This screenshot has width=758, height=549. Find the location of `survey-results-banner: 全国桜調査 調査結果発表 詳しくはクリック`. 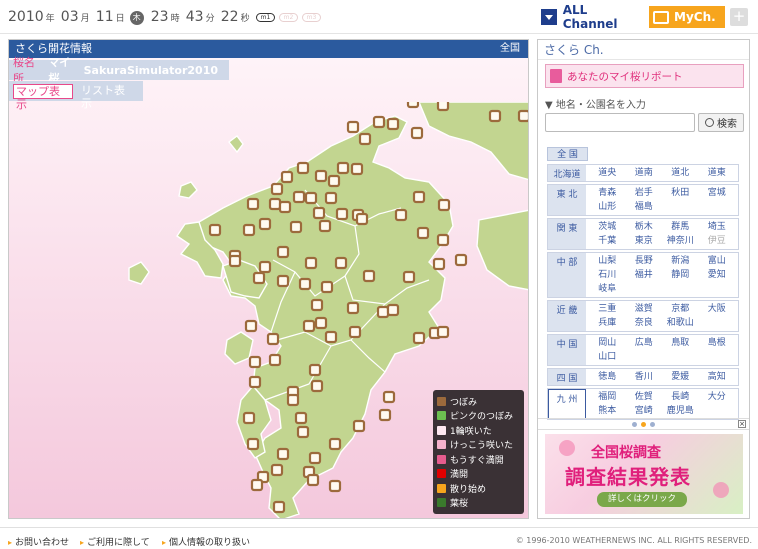

survey-results-banner: 全国桜調査 調査結果発表 詳しくはクリック is located at coordinates (644, 474).